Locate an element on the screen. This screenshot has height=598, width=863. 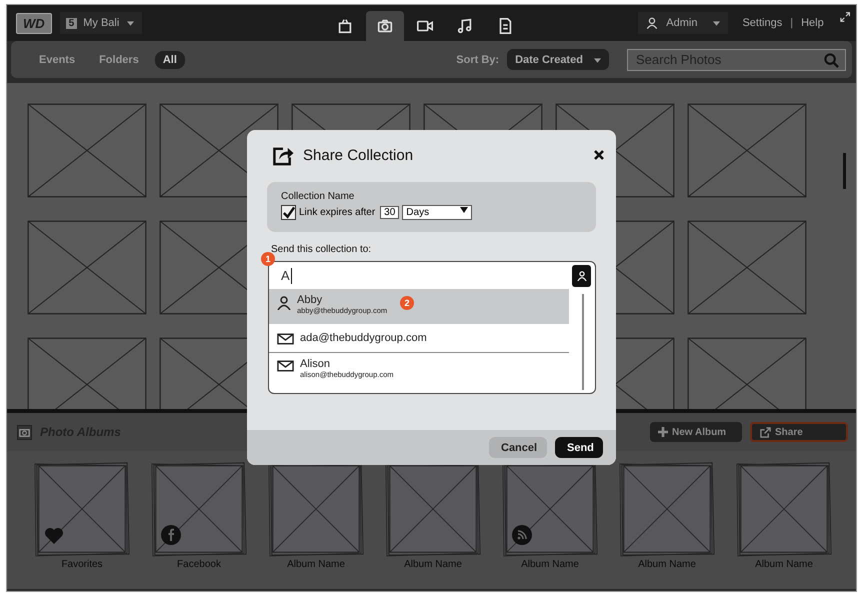
camera-tab is located at coordinates (385, 26).